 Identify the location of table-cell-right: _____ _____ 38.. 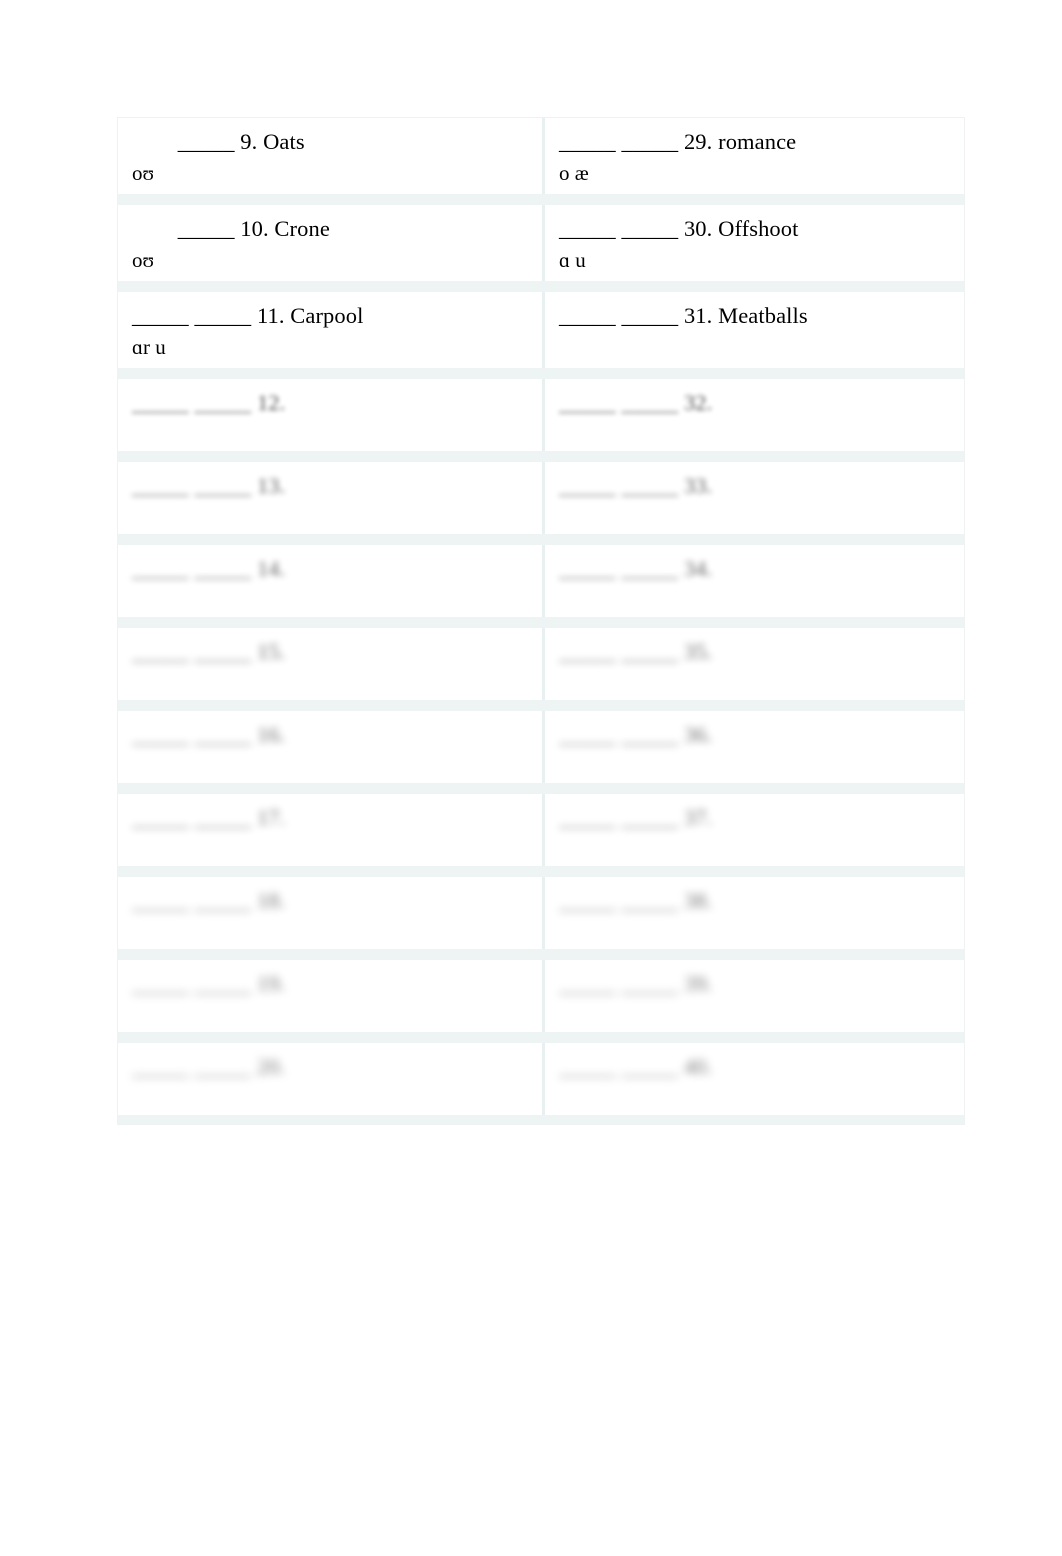
(754, 913).